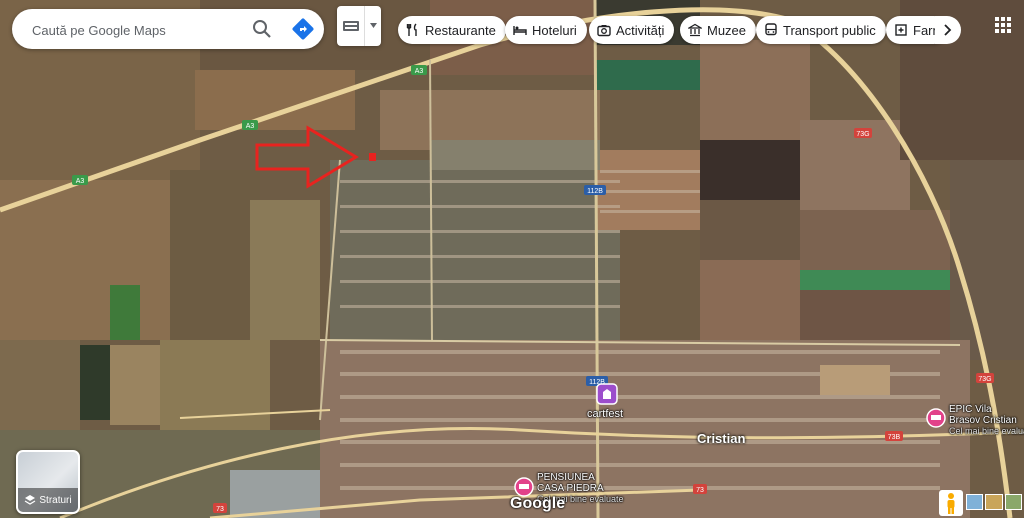  Describe the element at coordinates (134, 30) in the screenshot. I see `search-input` at that location.